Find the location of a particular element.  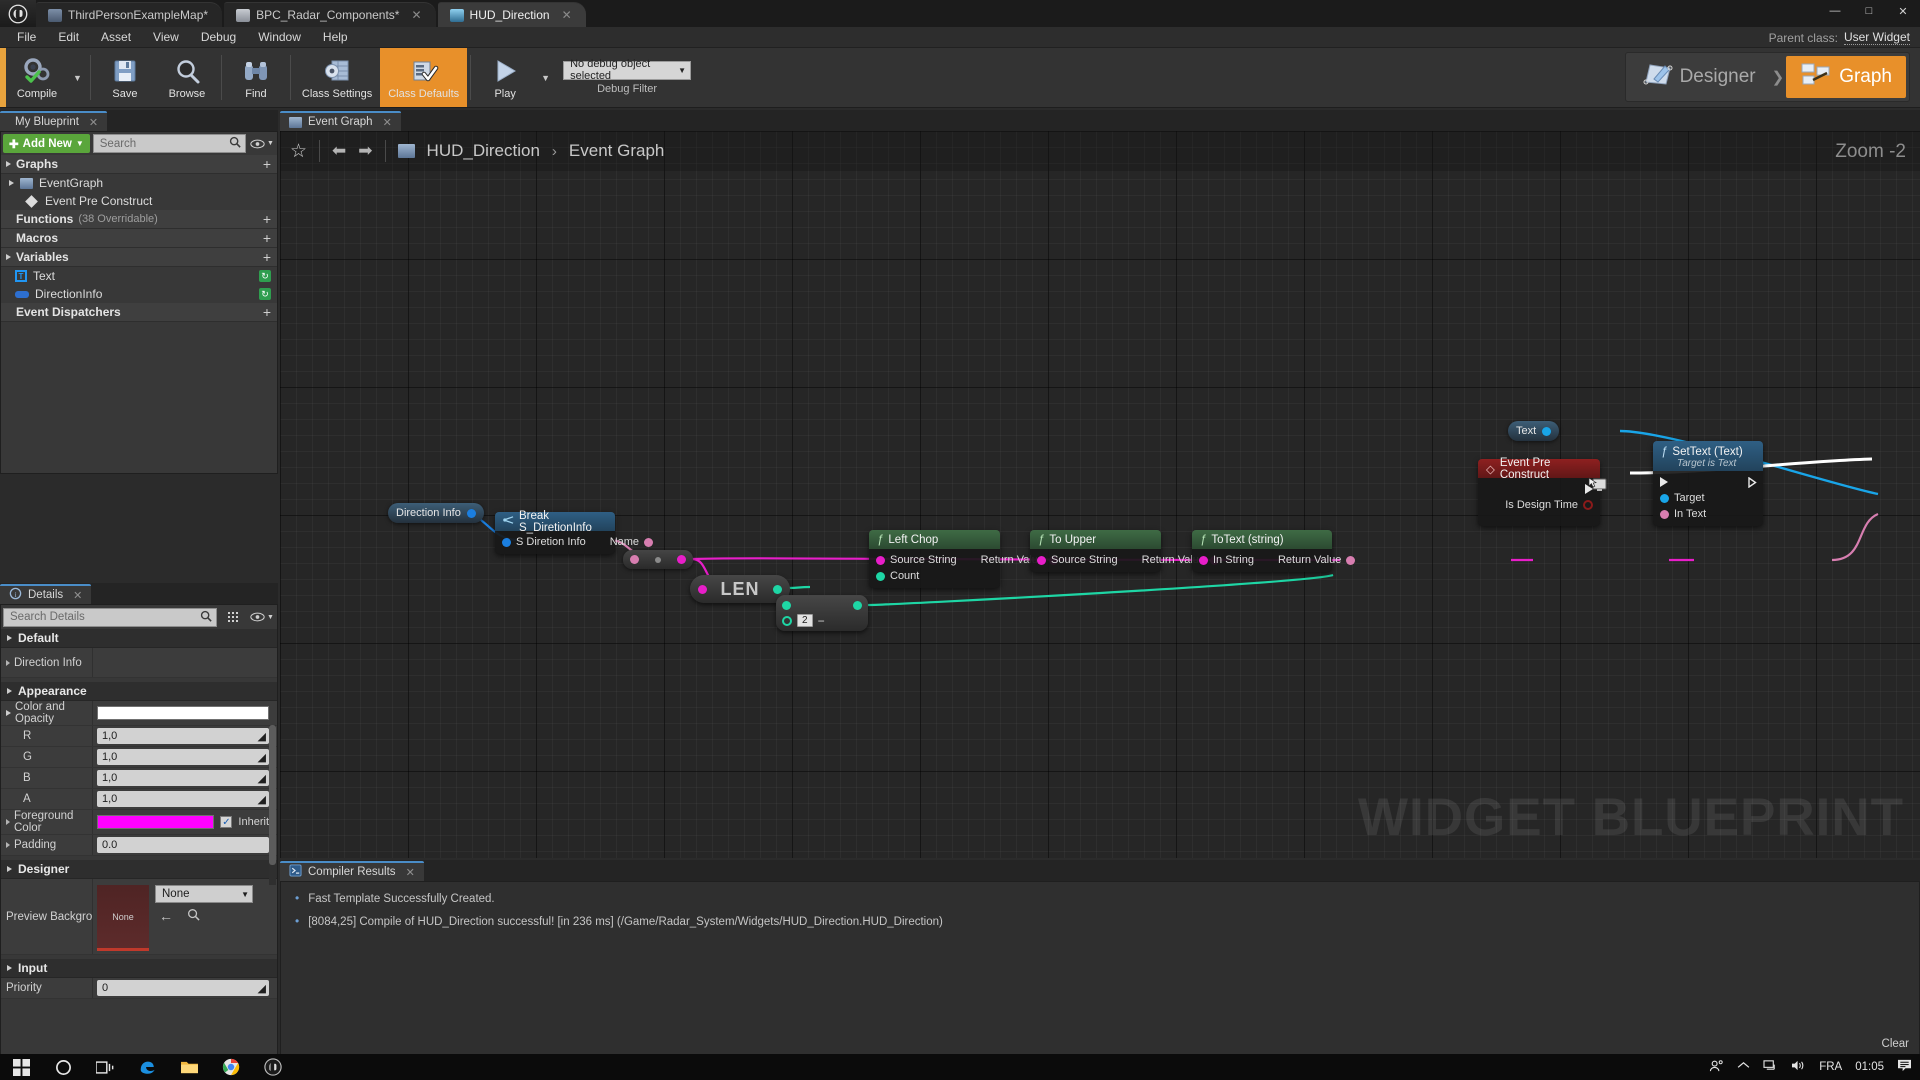

menu-window: Window is located at coordinates (279, 37).